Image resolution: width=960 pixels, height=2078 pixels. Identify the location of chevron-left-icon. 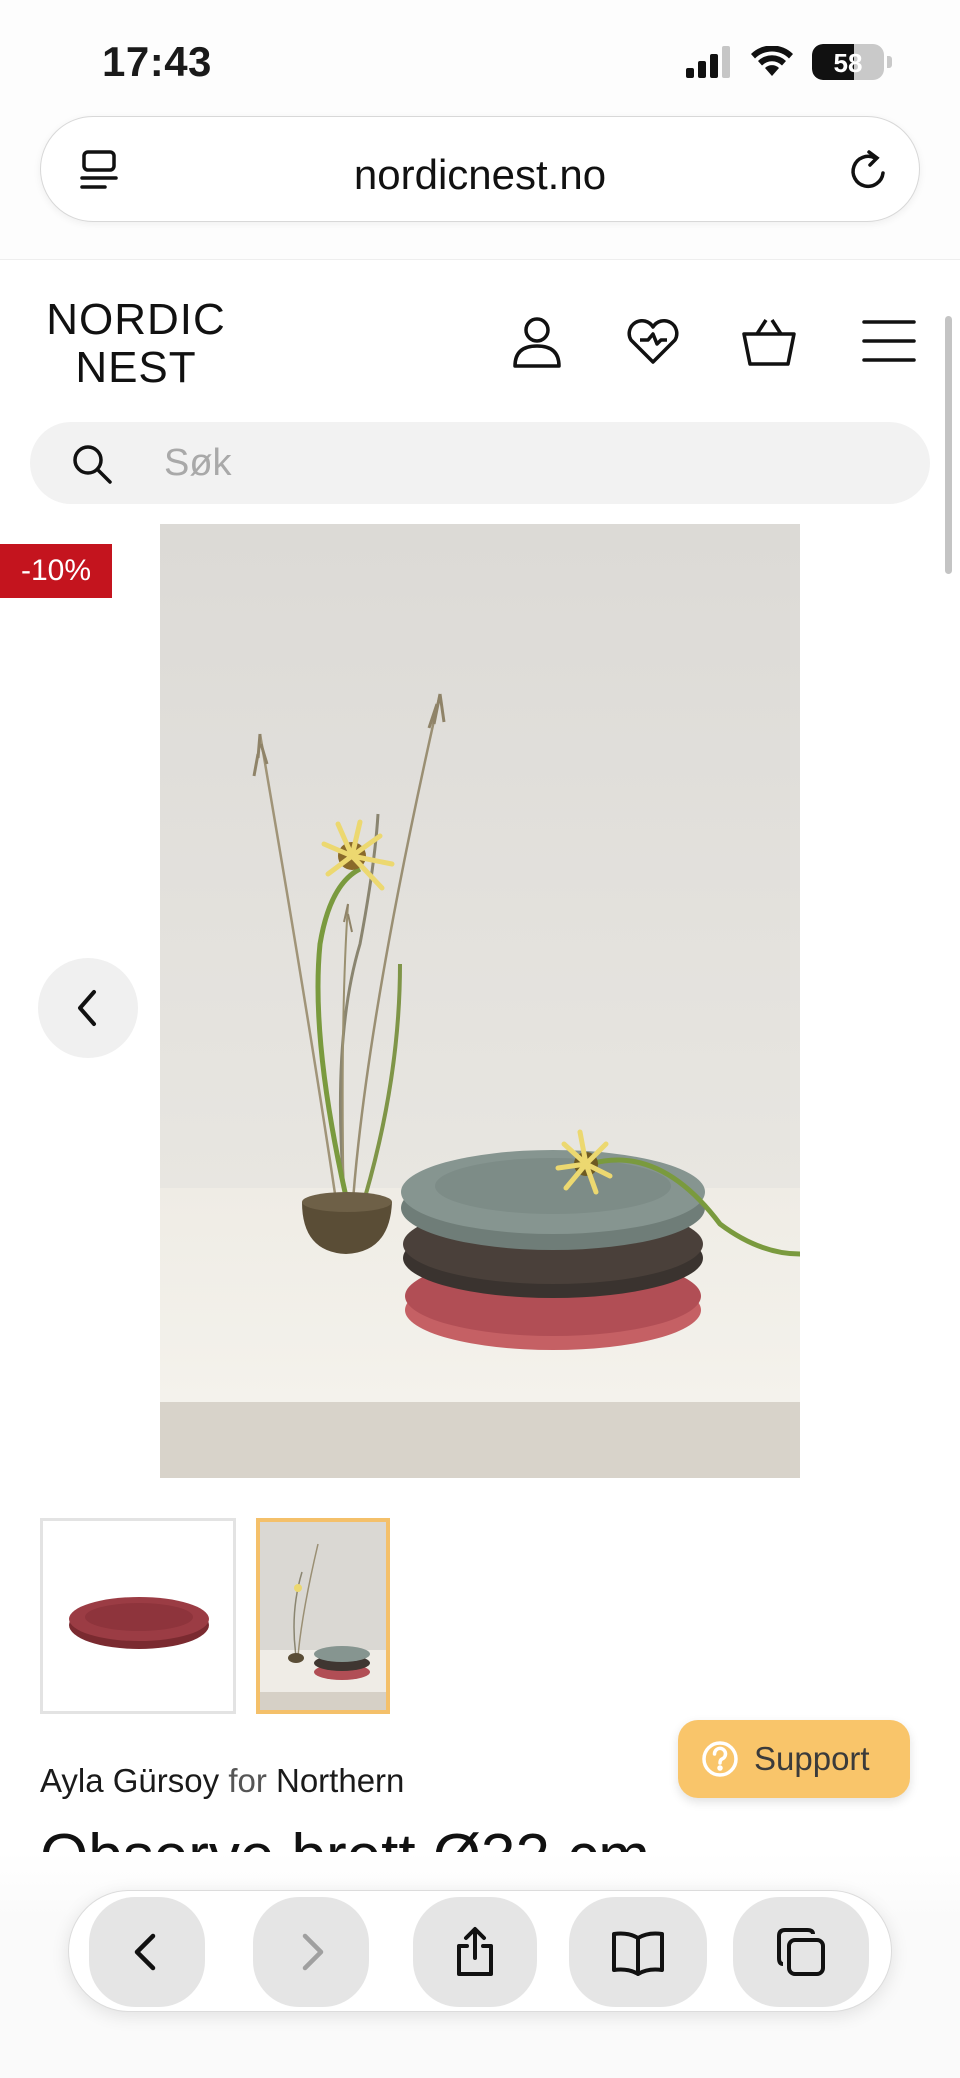
(87, 1008).